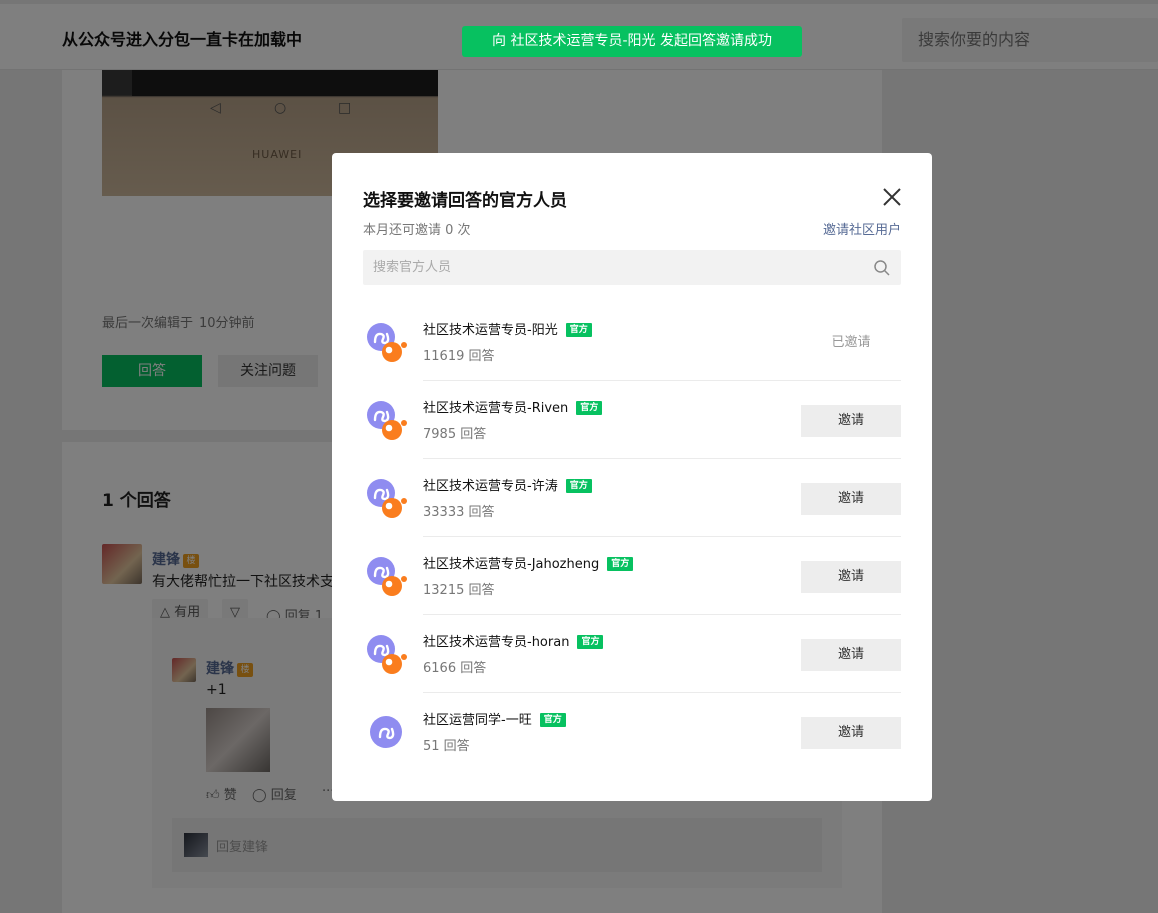  What do you see at coordinates (459, 590) in the screenshot?
I see `answer-count: 13215 回答` at bounding box center [459, 590].